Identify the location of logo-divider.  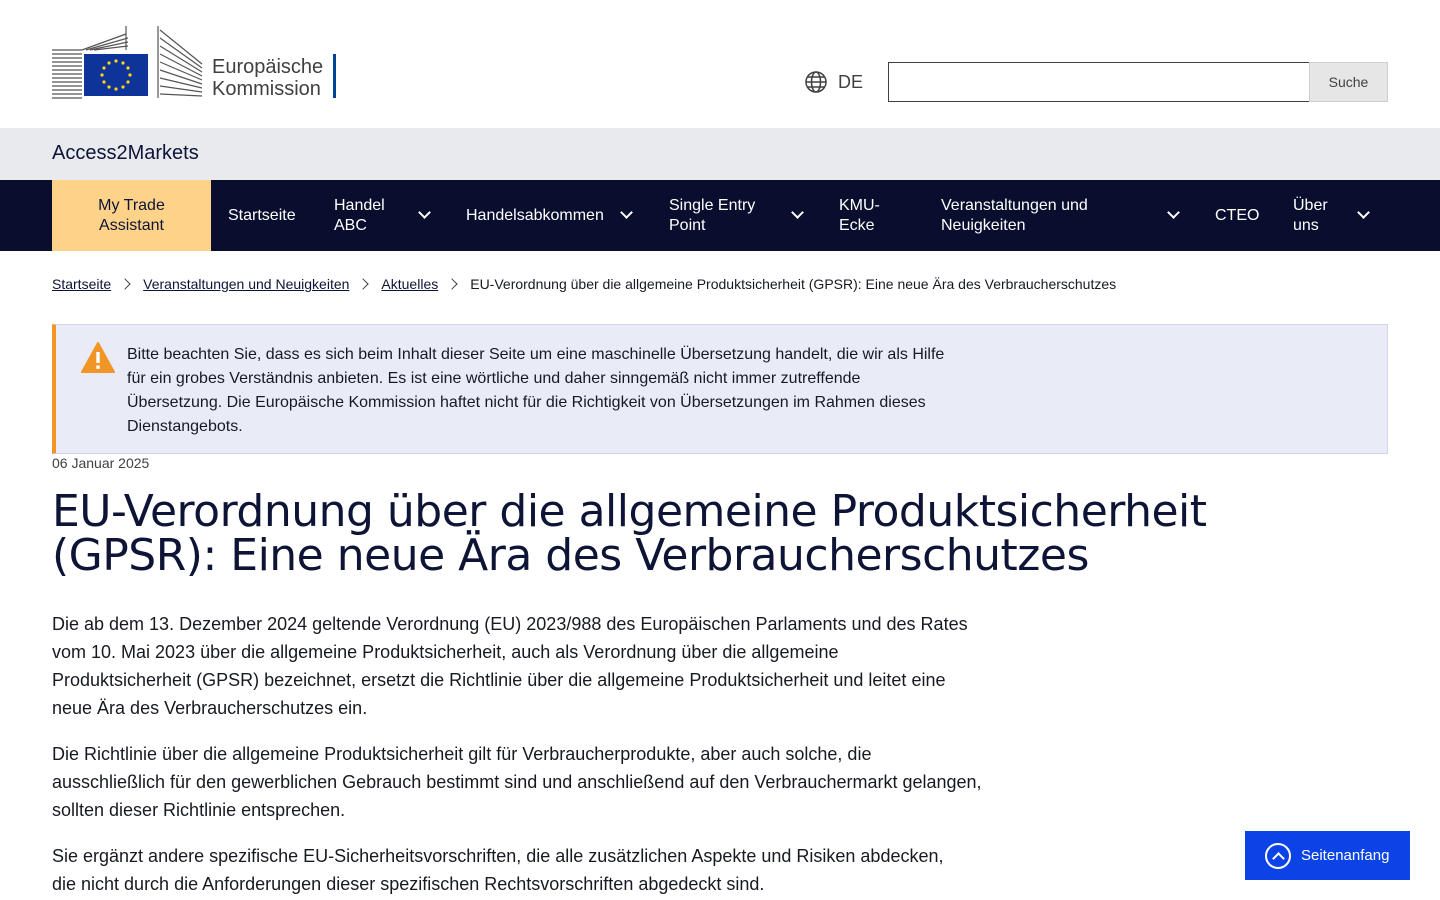
(334, 76).